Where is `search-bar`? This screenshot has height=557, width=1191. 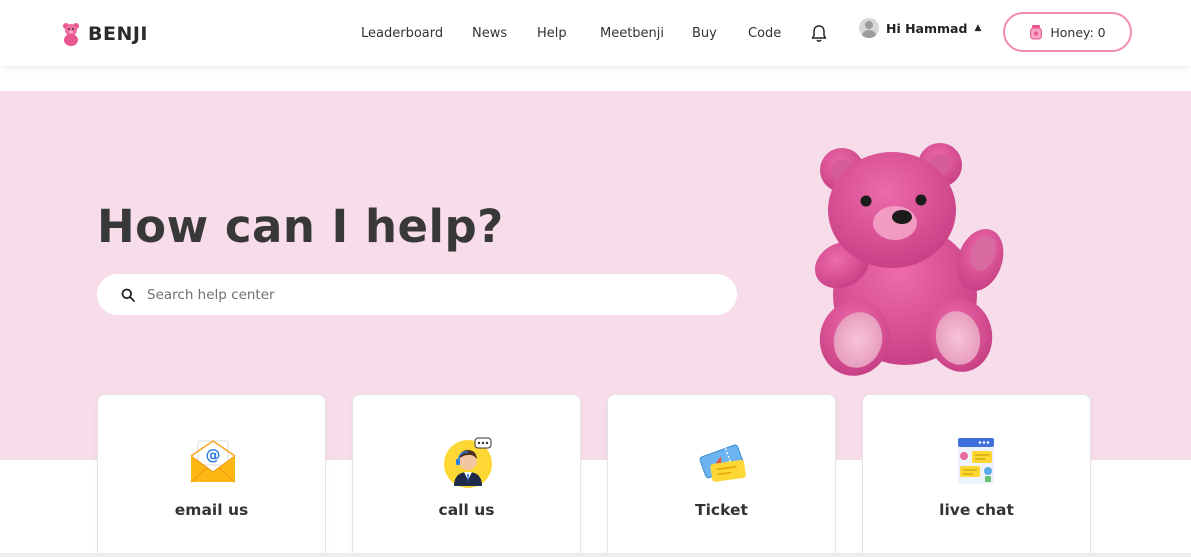 search-bar is located at coordinates (417, 294).